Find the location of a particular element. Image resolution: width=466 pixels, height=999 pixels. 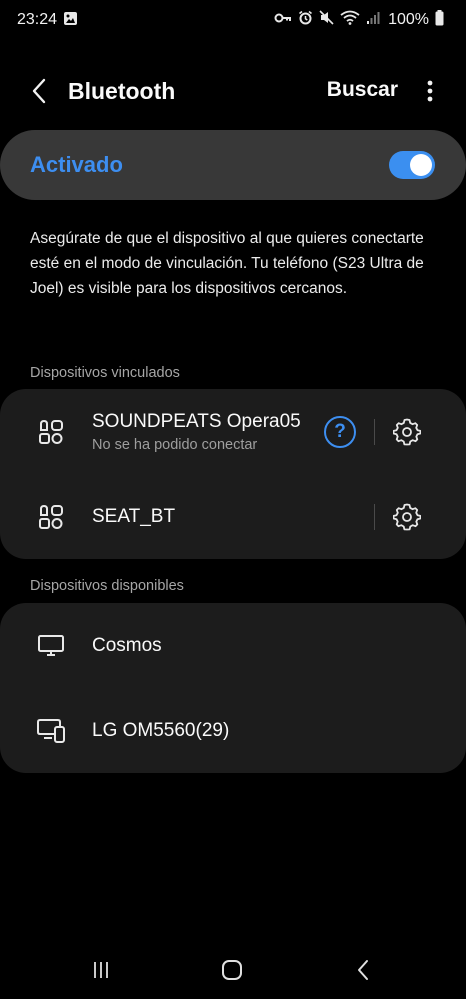

recents-button is located at coordinates (101, 970).